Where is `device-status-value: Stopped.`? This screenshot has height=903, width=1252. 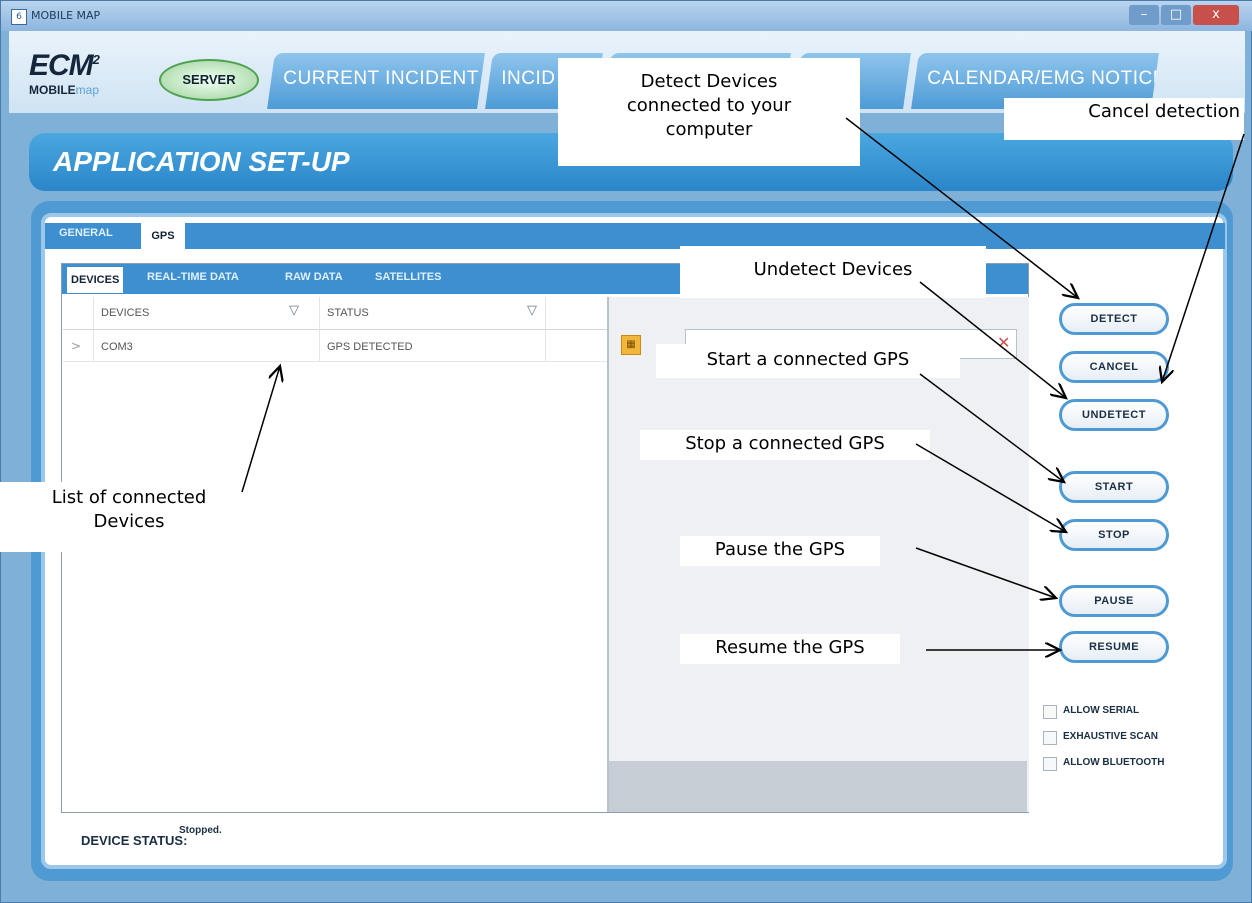
device-status-value: Stopped. is located at coordinates (200, 830).